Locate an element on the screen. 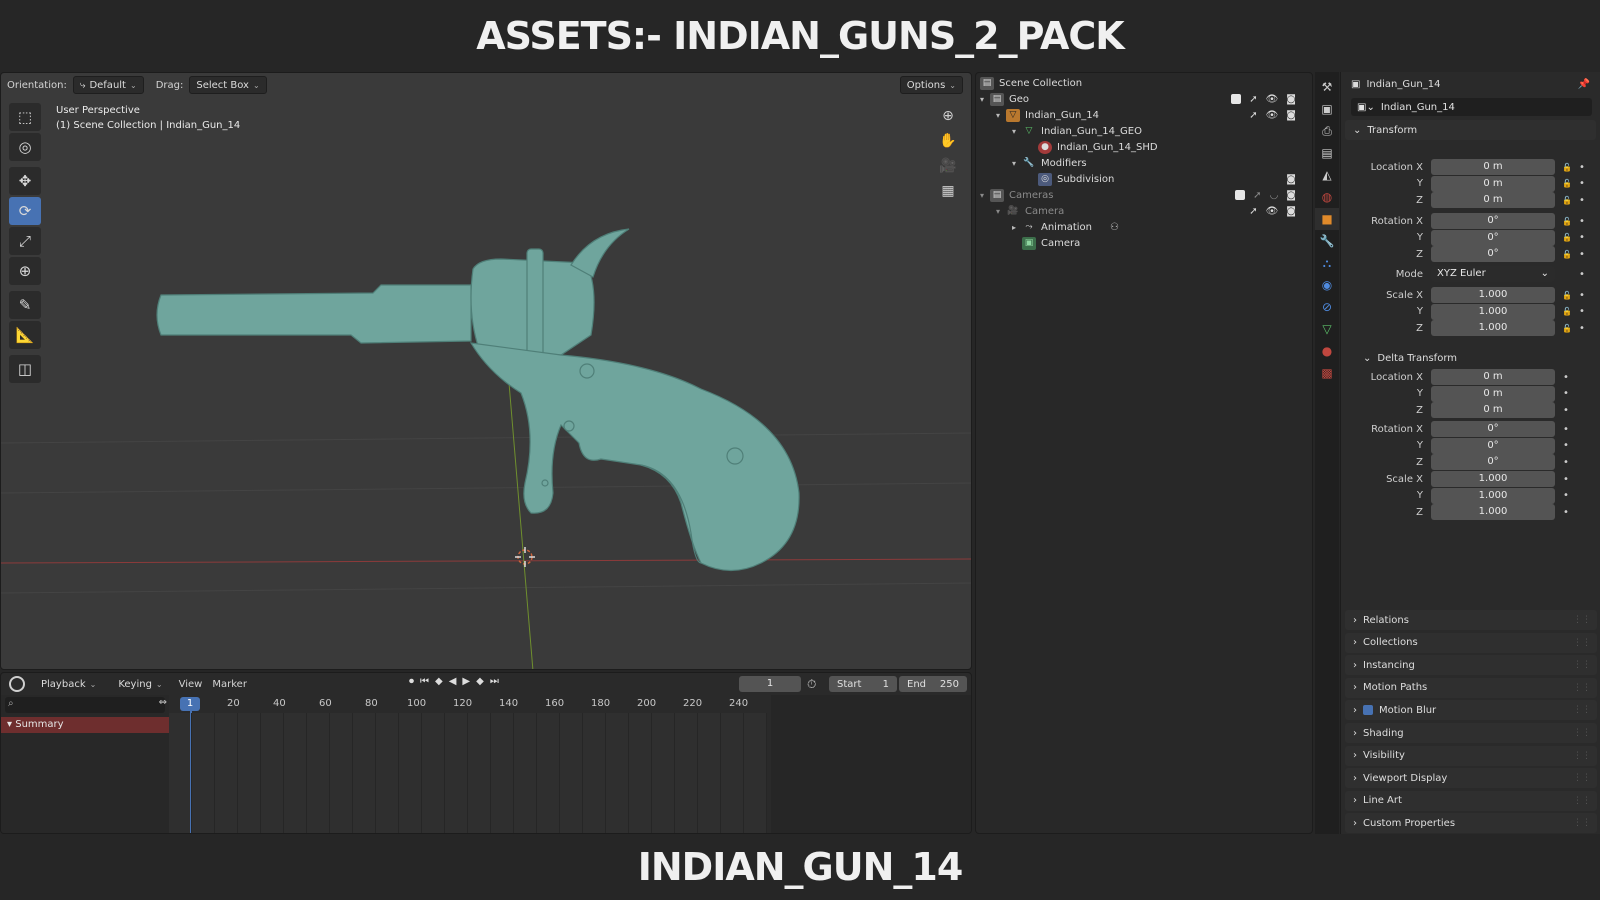 This screenshot has height=900, width=1600. ortho-grid-icon: ▦ is located at coordinates (948, 191).